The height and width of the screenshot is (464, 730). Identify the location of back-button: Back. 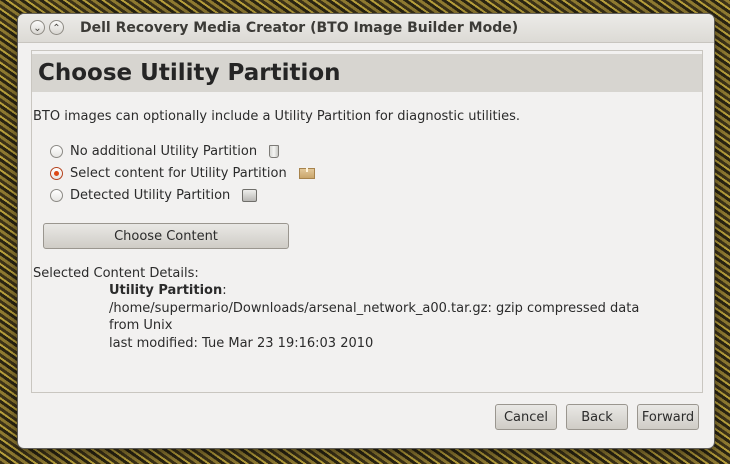
(597, 417).